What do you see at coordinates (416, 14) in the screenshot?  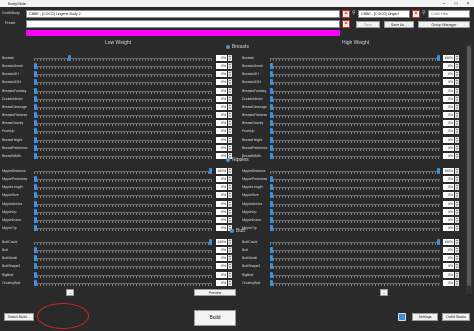 I see `clear-filter-button: ×` at bounding box center [416, 14].